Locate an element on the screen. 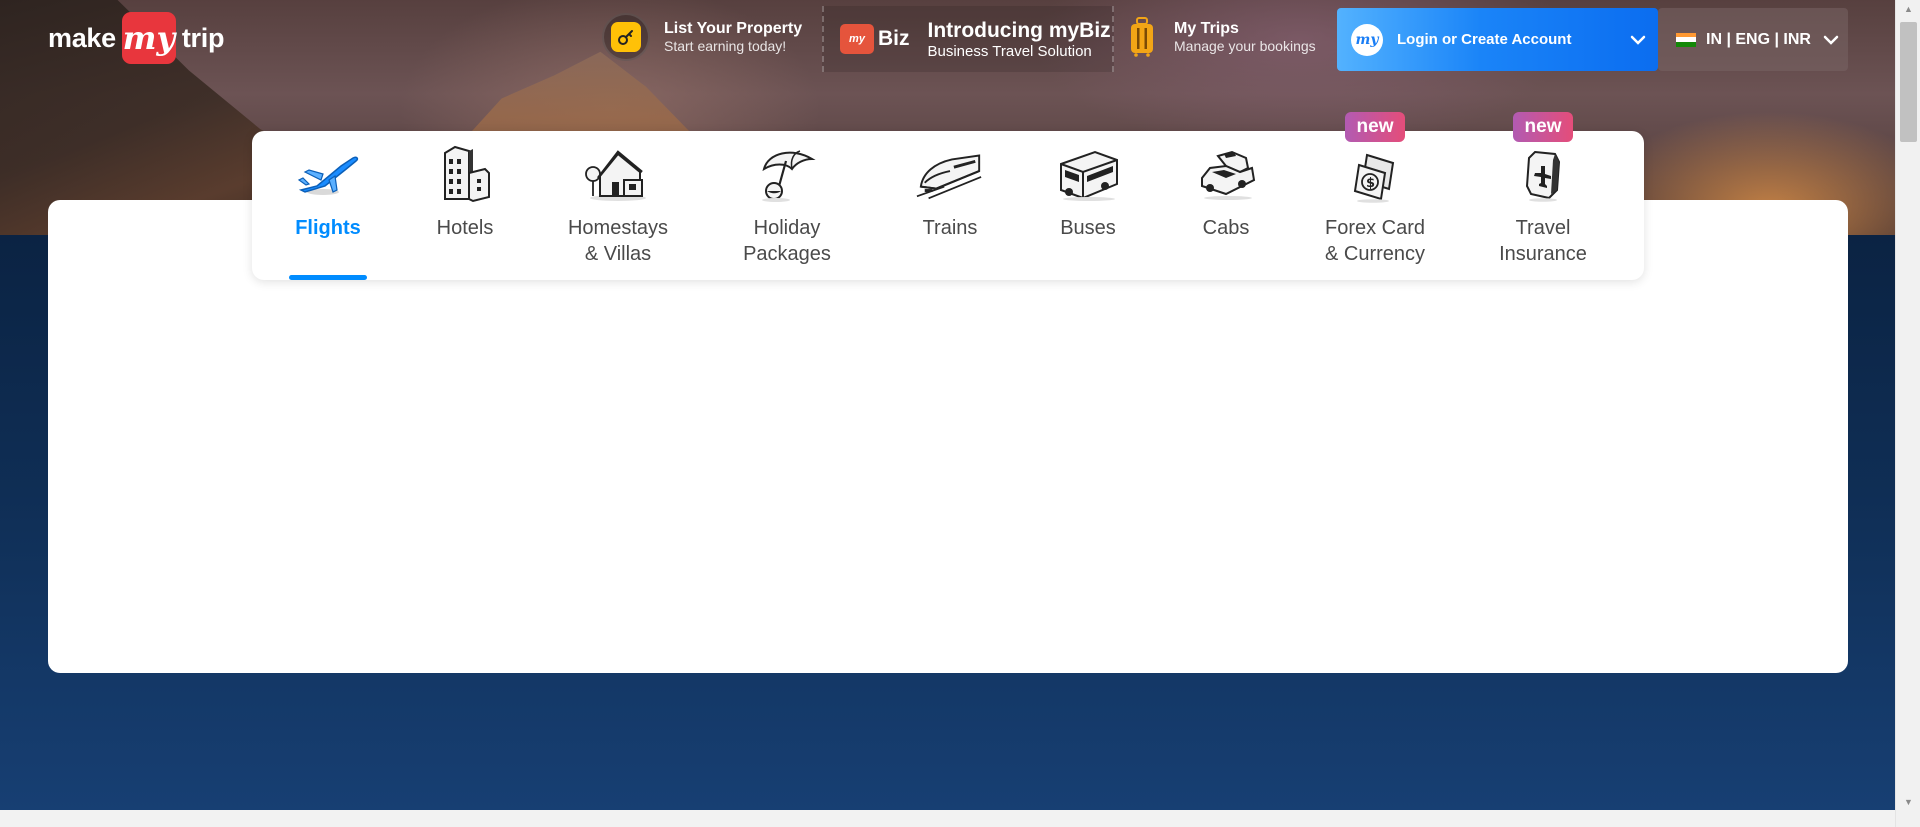 Image resolution: width=1920 pixels, height=827 pixels. my-trips-link: My Trips Manage your bookings is located at coordinates (1222, 37).